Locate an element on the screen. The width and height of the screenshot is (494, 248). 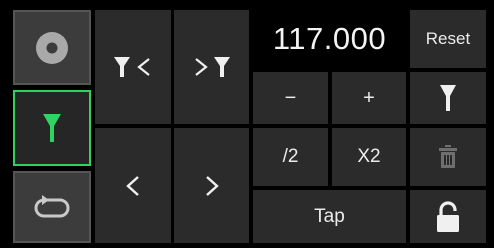
decrement-button: − is located at coordinates (290, 98).